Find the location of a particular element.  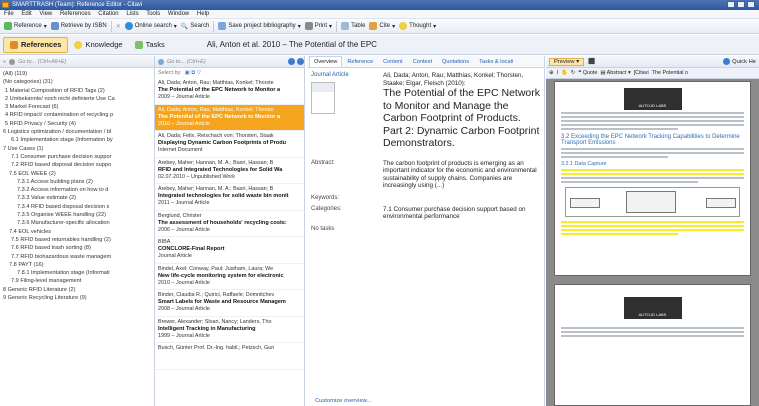

tree-item: 7 Use Cases (1) is located at coordinates (77, 149).